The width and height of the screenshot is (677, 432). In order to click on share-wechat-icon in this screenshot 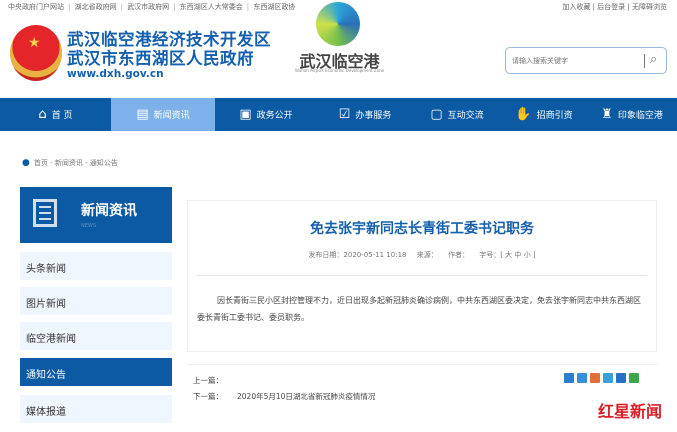, I will do `click(634, 378)`.